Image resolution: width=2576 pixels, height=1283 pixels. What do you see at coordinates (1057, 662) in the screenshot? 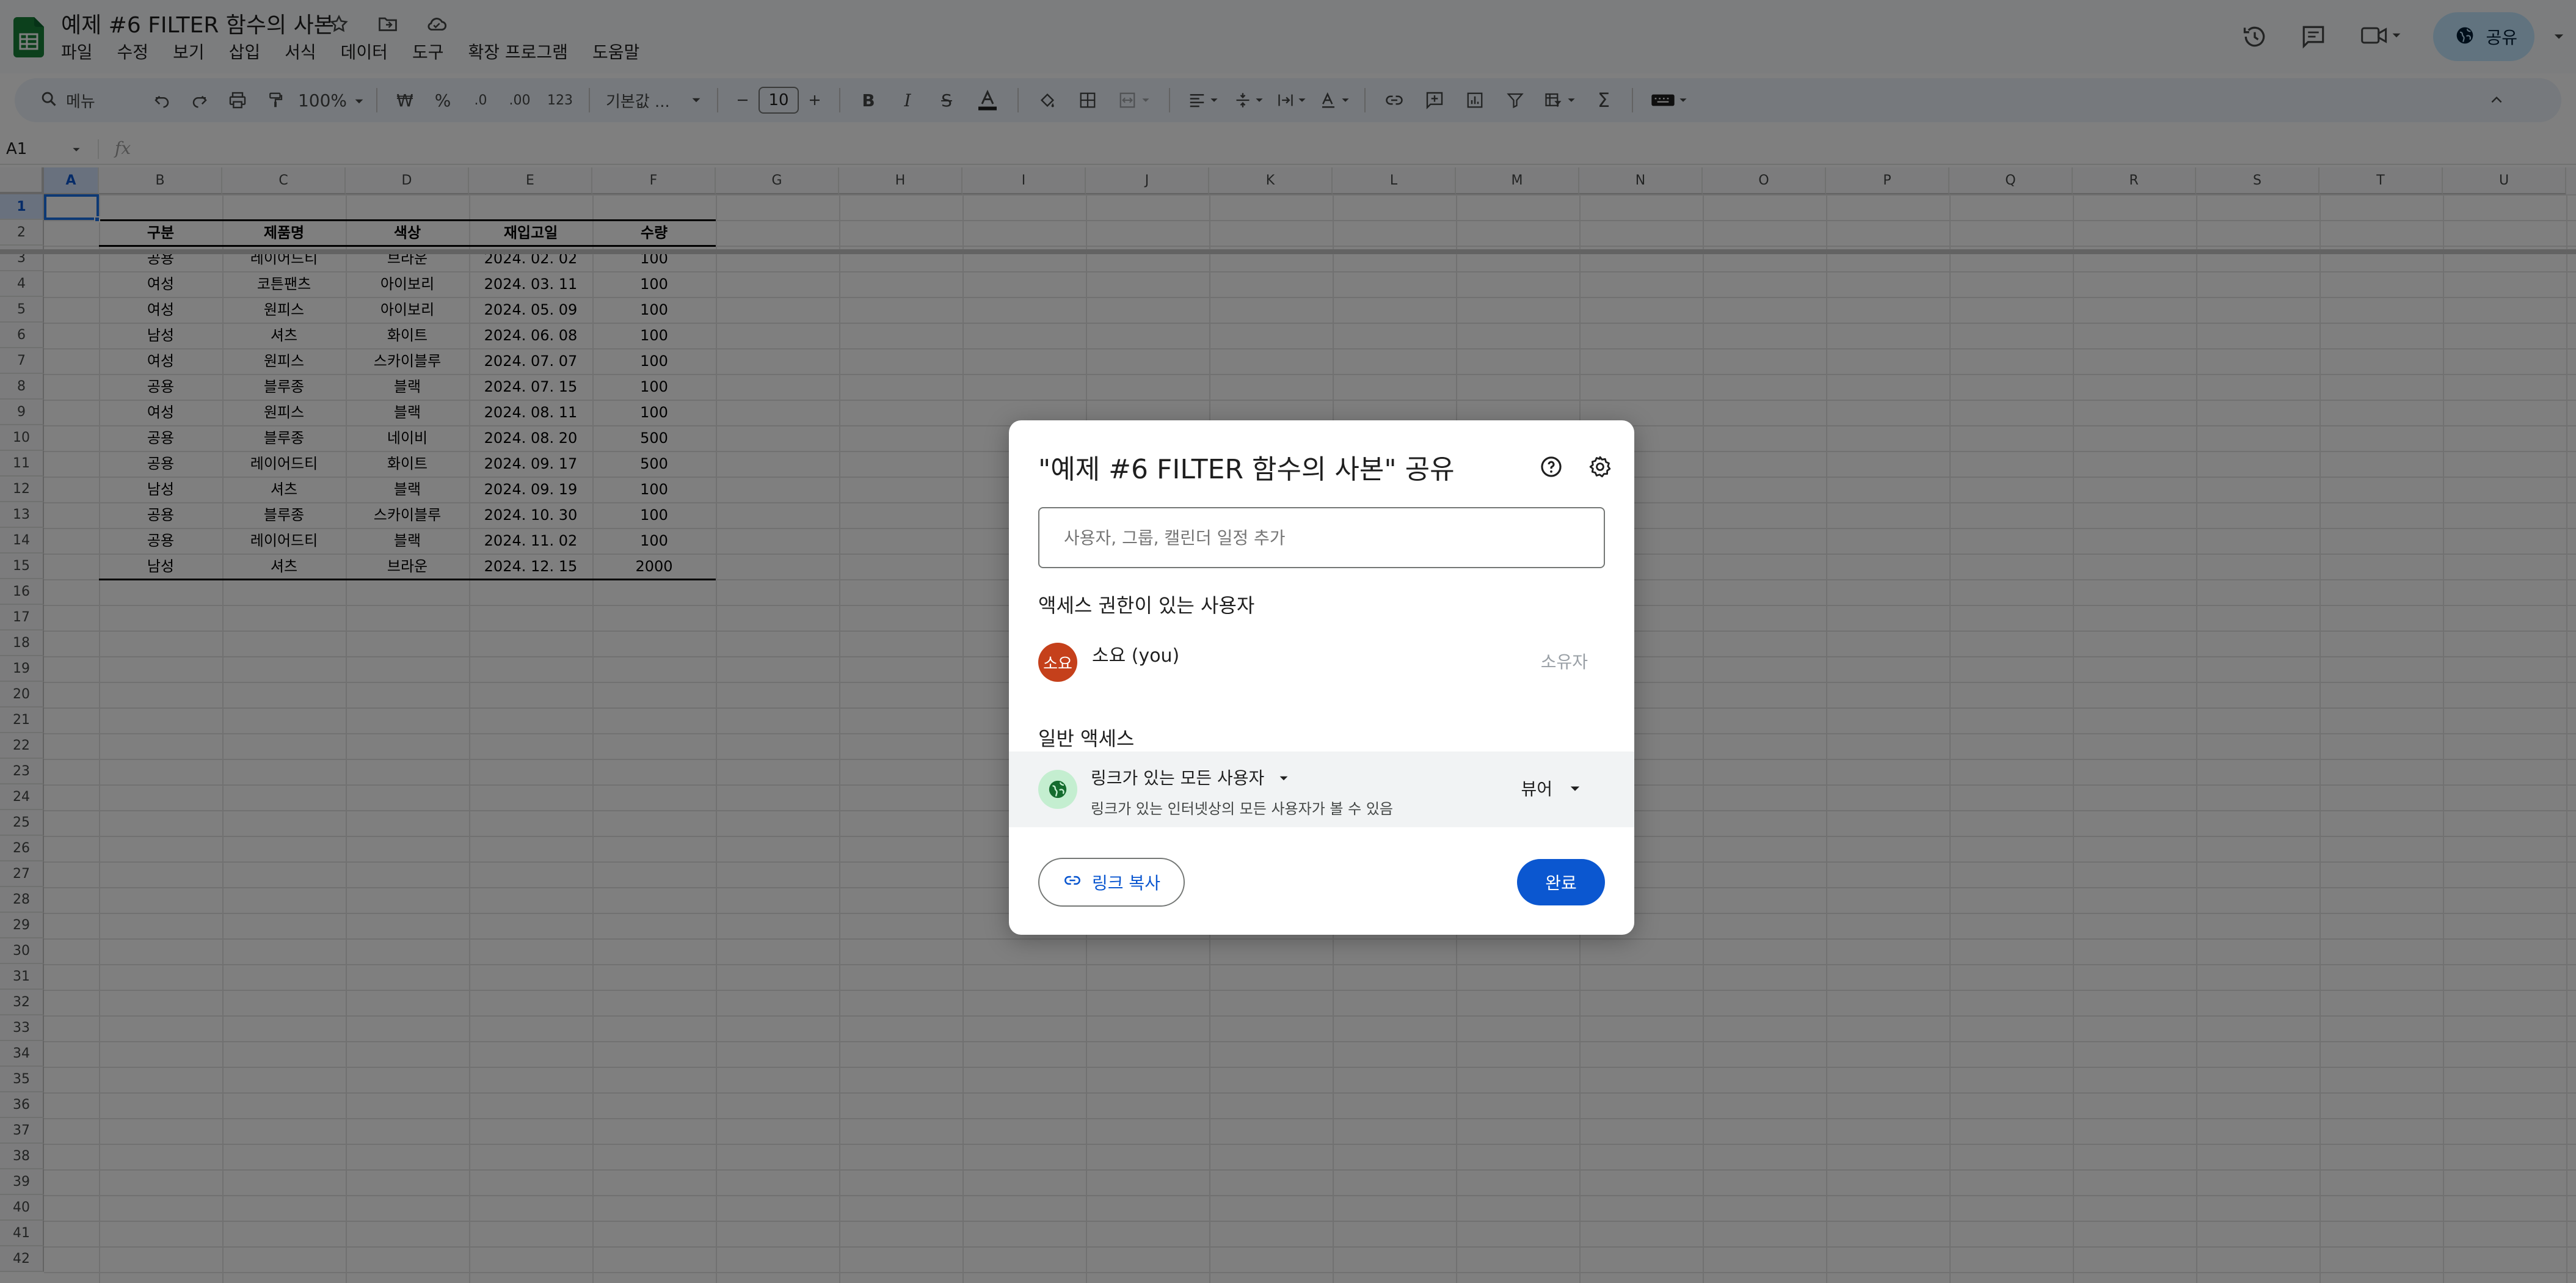
I see `avatar: 소요` at bounding box center [1057, 662].